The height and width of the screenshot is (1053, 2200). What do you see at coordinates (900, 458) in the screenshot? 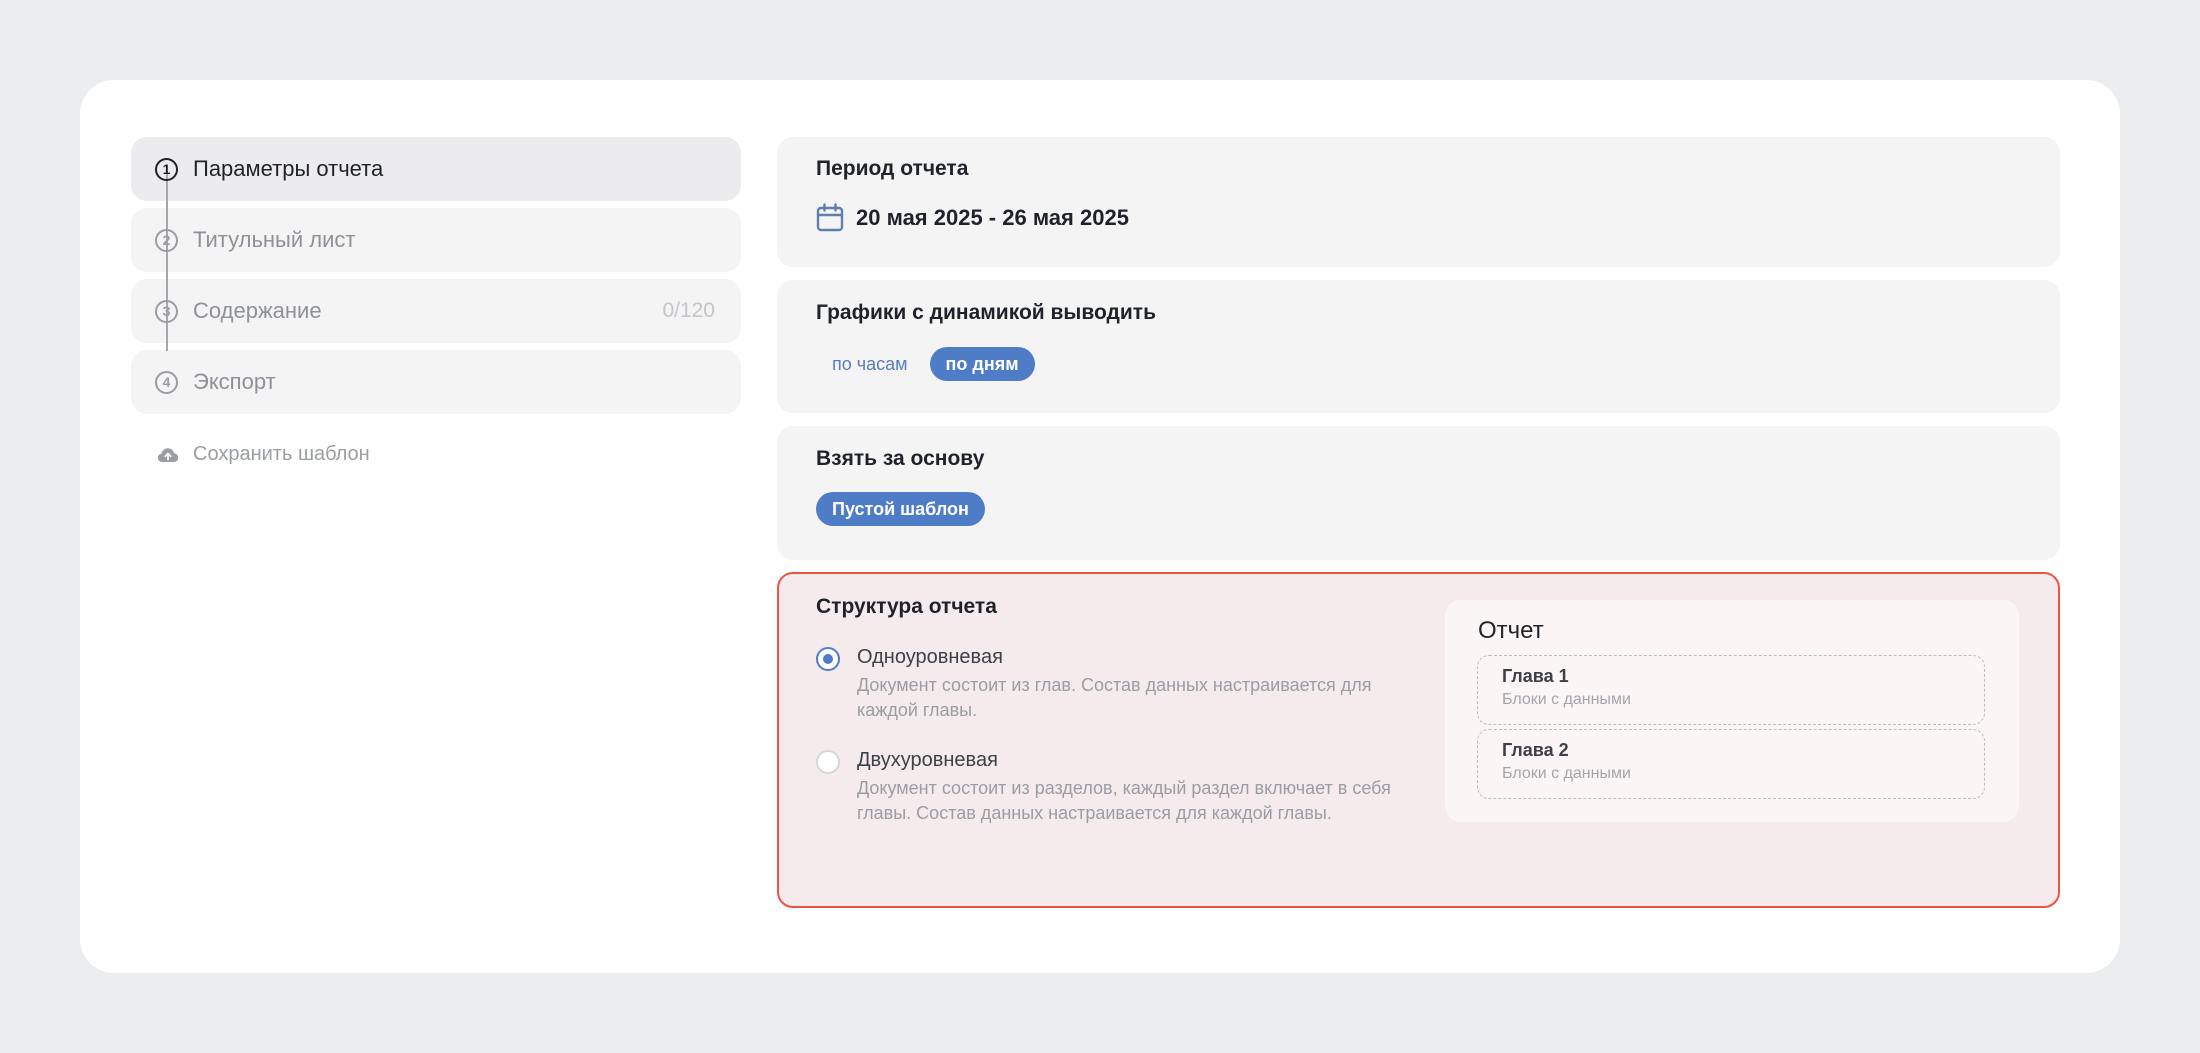
I see `base-title: Взять за основу` at bounding box center [900, 458].